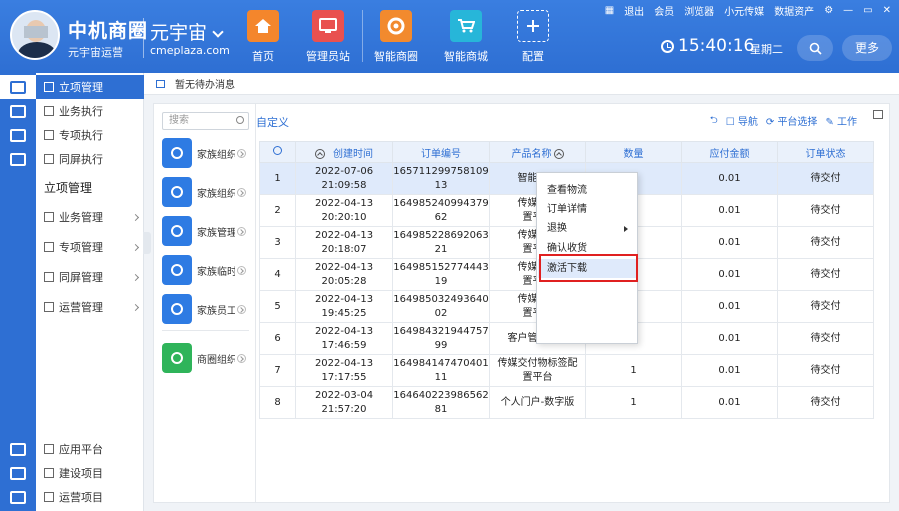 The width and height of the screenshot is (899, 511). I want to click on current-time: 15:40:16, so click(716, 46).